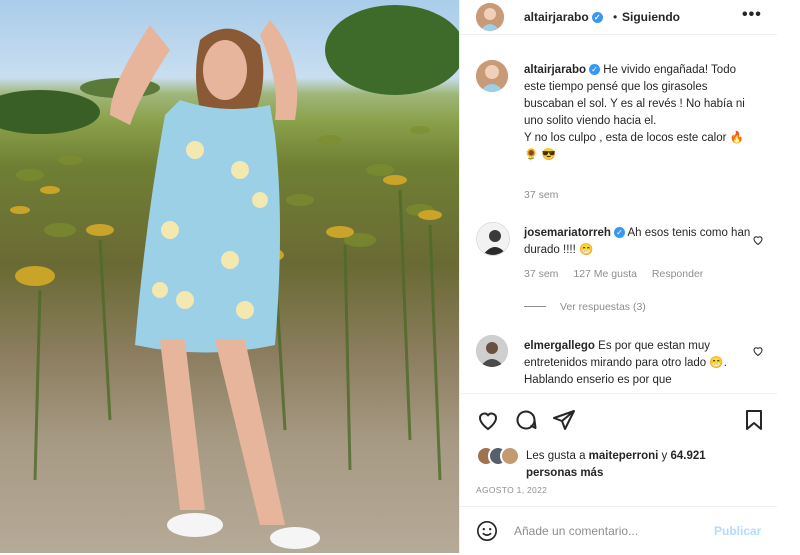  Describe the element at coordinates (541, 195) in the screenshot. I see `caption-time: 37 sem` at that location.